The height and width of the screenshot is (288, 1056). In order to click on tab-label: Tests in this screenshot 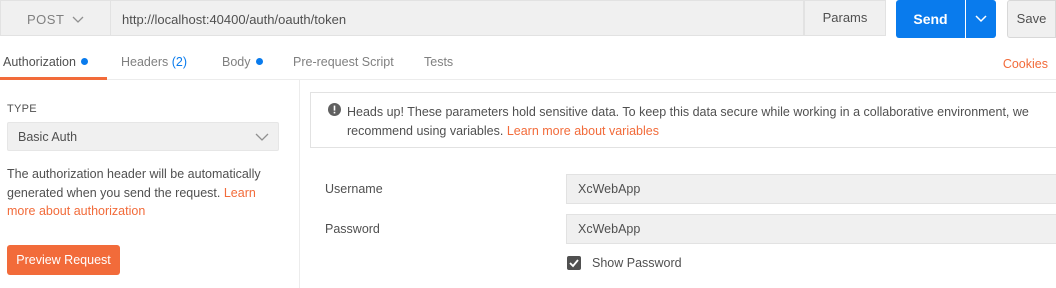, I will do `click(439, 62)`.